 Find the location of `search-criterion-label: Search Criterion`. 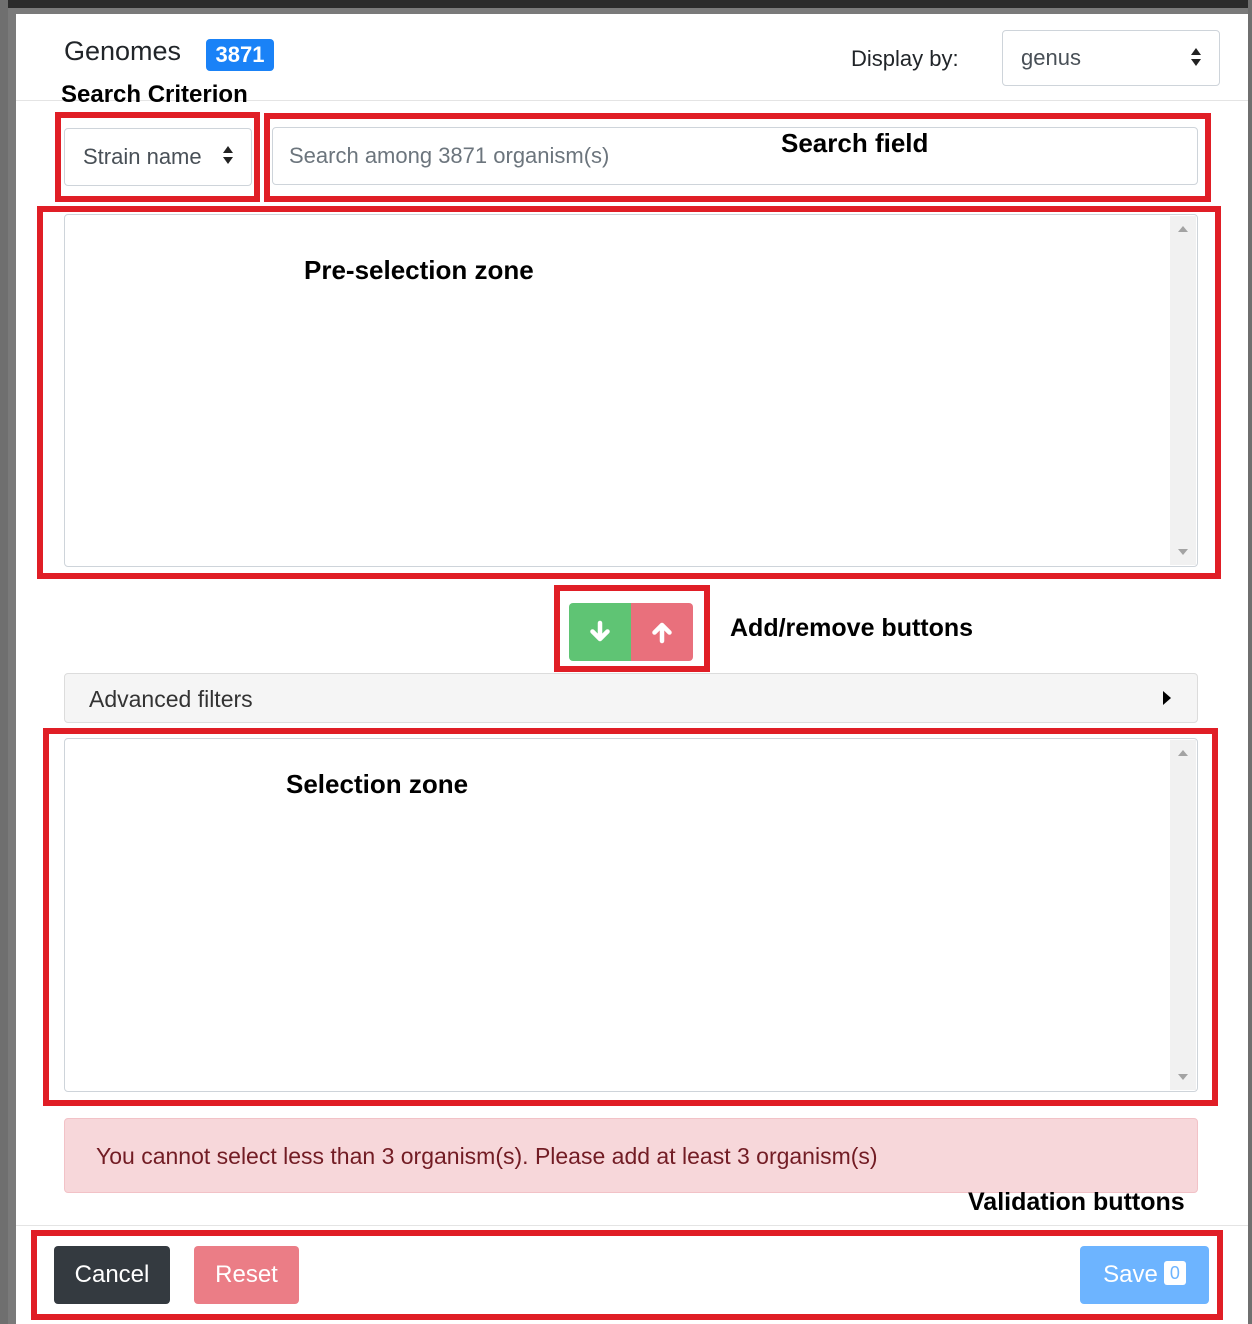

search-criterion-label: Search Criterion is located at coordinates (154, 94).